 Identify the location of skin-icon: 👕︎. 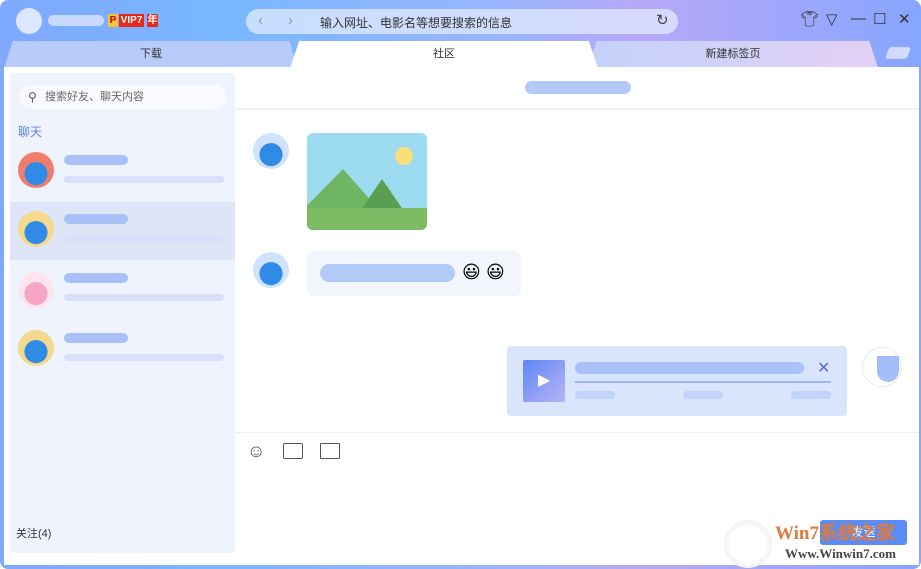
(809, 19).